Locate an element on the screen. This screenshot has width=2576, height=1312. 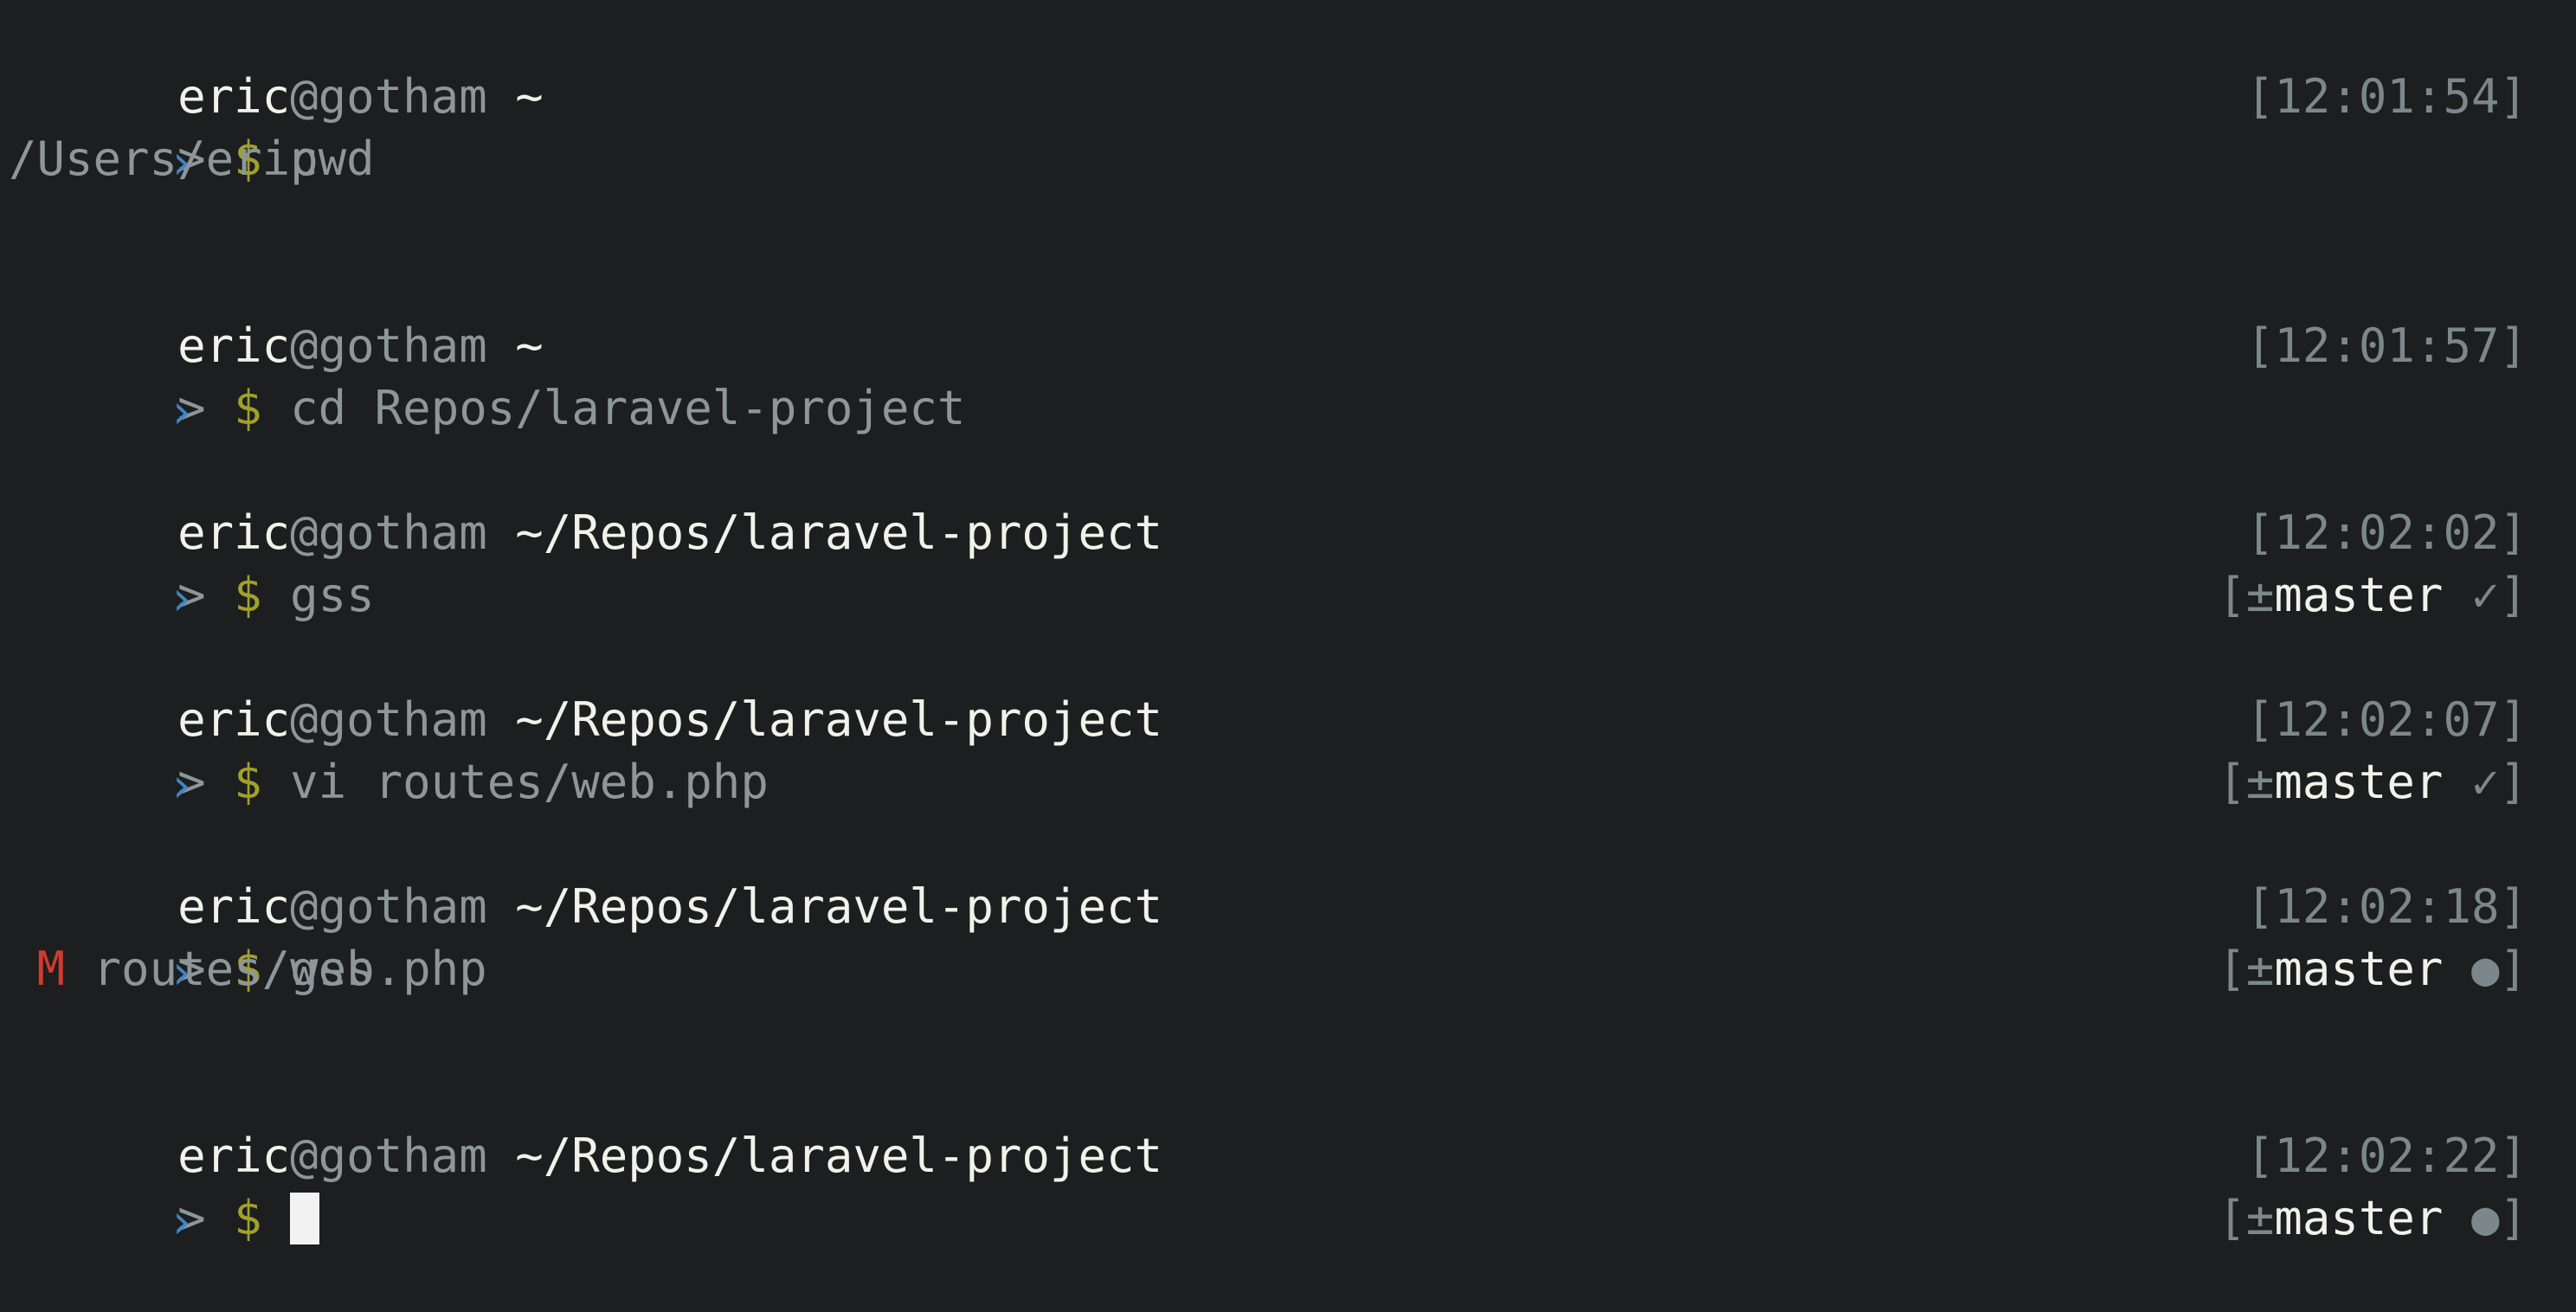
modified-flag: M is located at coordinates (51, 969).